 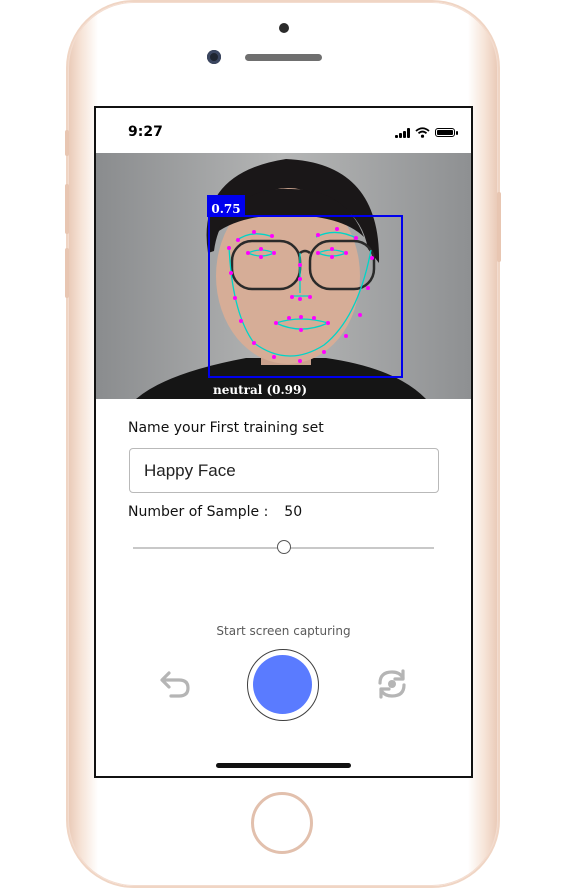 I want to click on training-set-name-input, so click(x=284, y=470).